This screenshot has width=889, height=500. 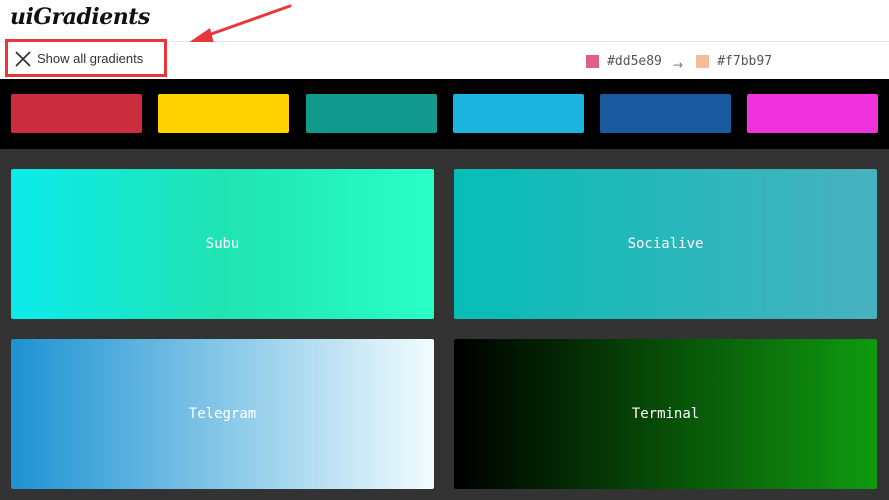 I want to click on show-all-gradients-label: Show all gradients, so click(x=90, y=58).